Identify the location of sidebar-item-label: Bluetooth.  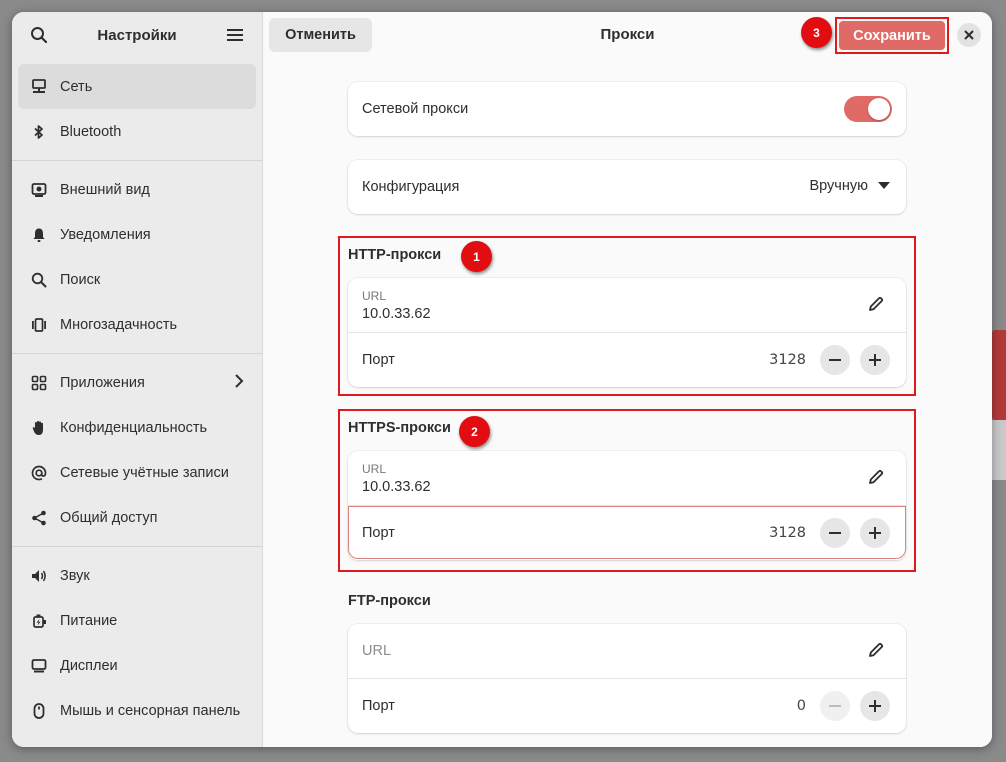
(91, 131).